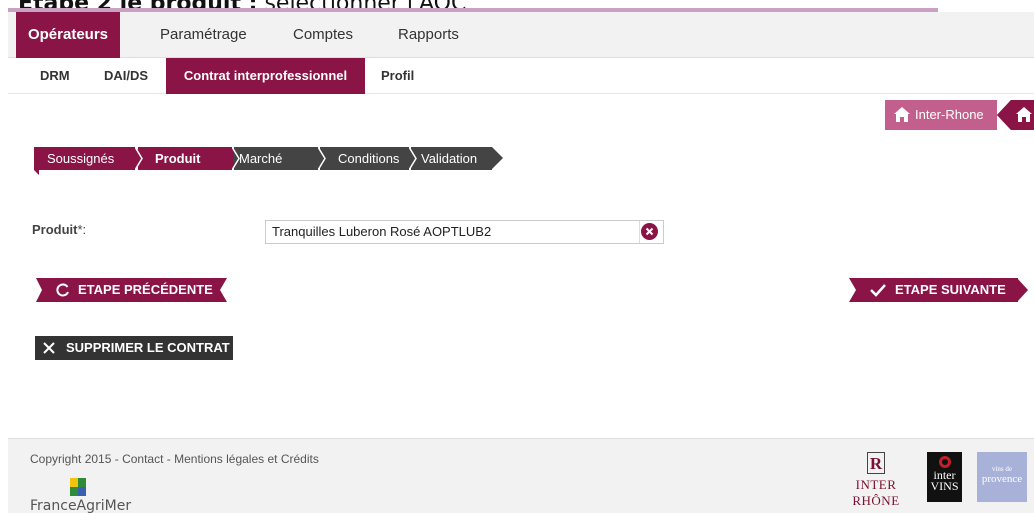 This screenshot has height=513, width=1034. I want to click on check-icon, so click(878, 290).